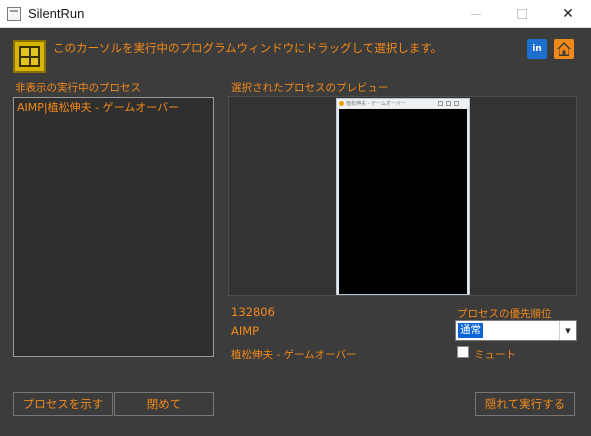 The width and height of the screenshot is (591, 436). Describe the element at coordinates (376, 104) in the screenshot. I see `thumbnail-title: 植松伸夫 - ゲームオーバー` at that location.